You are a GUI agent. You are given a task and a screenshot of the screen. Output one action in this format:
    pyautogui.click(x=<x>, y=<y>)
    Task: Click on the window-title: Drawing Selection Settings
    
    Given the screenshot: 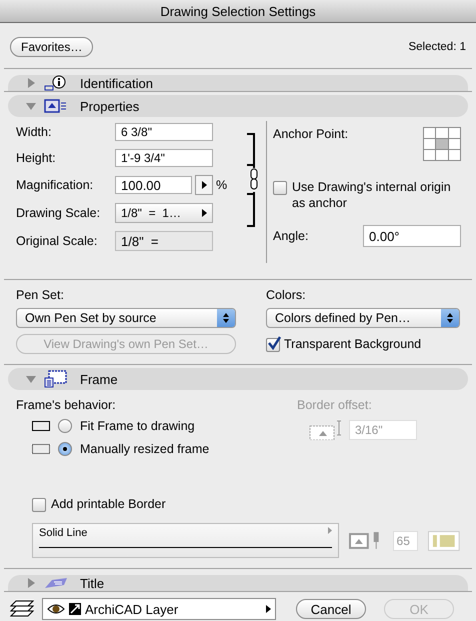 What is the action you would take?
    pyautogui.click(x=238, y=11)
    